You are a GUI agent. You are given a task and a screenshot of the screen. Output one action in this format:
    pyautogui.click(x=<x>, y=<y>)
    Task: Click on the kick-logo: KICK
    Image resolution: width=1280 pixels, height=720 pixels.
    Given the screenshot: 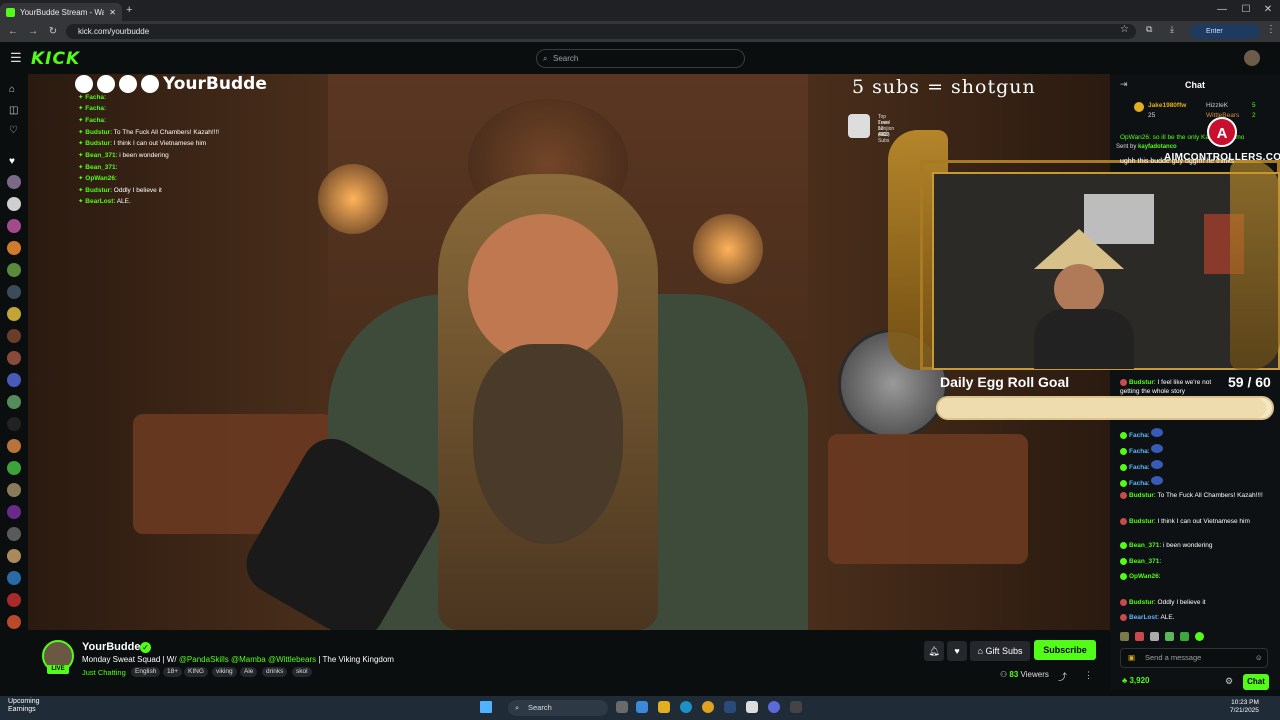 What is the action you would take?
    pyautogui.click(x=55, y=59)
    